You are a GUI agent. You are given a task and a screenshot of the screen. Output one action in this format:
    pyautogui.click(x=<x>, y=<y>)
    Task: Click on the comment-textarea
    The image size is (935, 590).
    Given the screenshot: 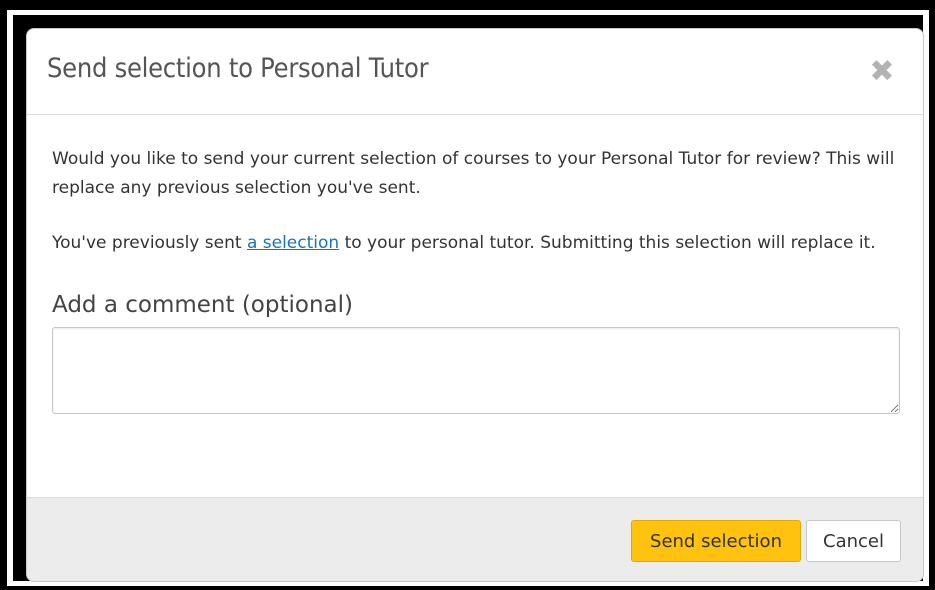 What is the action you would take?
    pyautogui.click(x=476, y=370)
    